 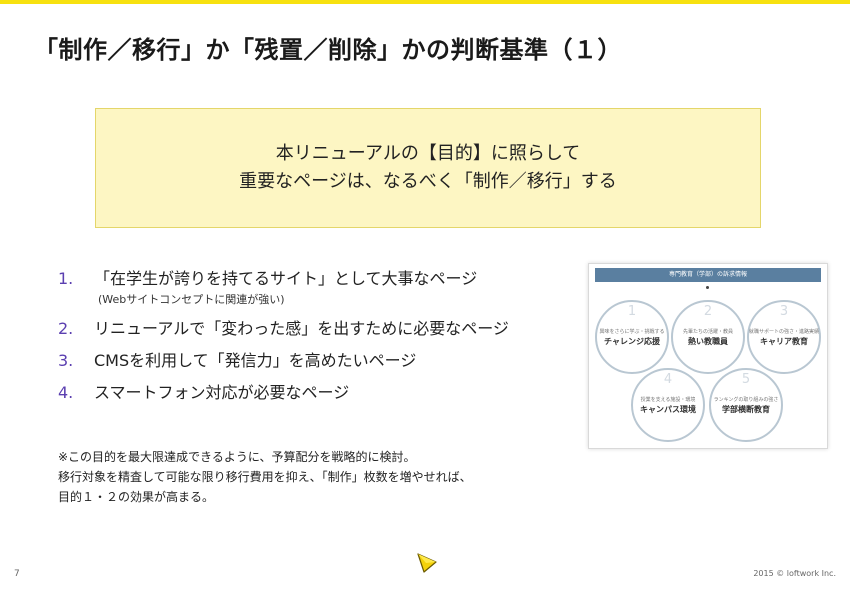 I want to click on thumbnail-header: 専門教育（学部）の訴求情報, so click(x=708, y=275).